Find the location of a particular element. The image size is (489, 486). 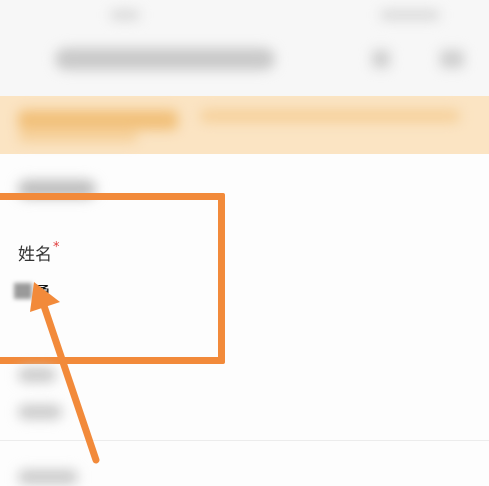

close-icon is located at coordinates (452, 59).